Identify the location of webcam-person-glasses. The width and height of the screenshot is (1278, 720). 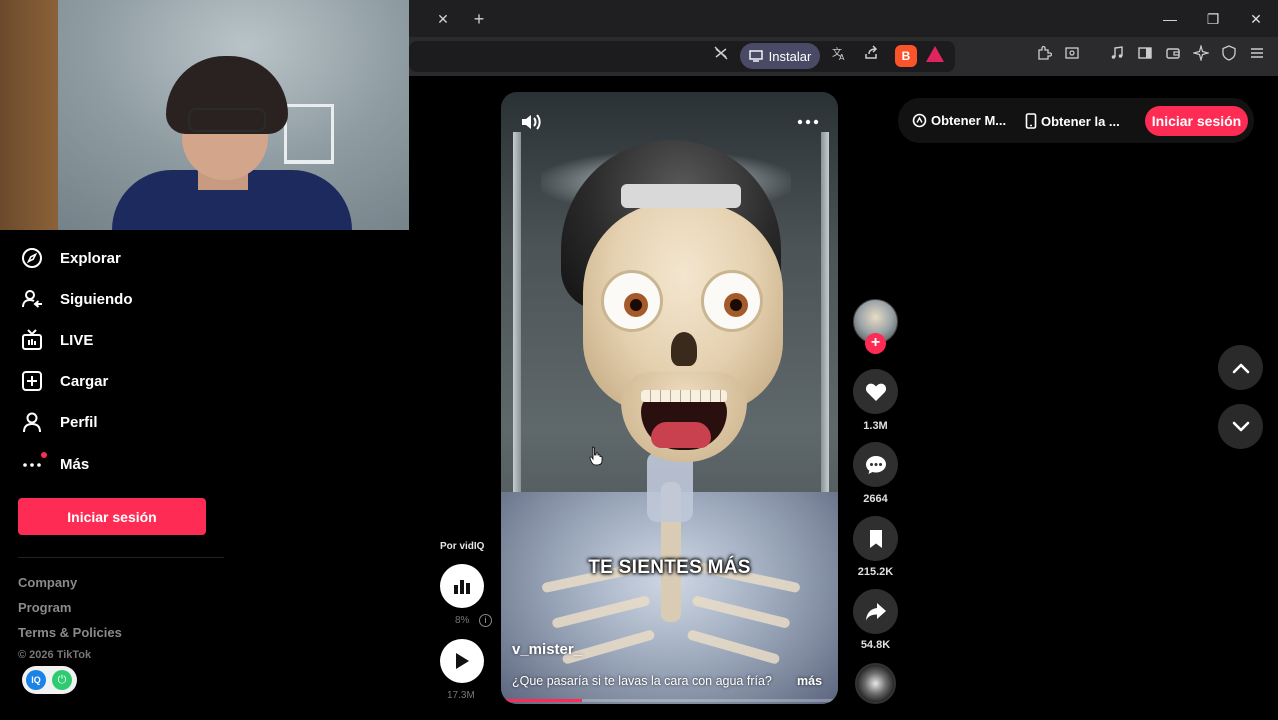
(227, 120).